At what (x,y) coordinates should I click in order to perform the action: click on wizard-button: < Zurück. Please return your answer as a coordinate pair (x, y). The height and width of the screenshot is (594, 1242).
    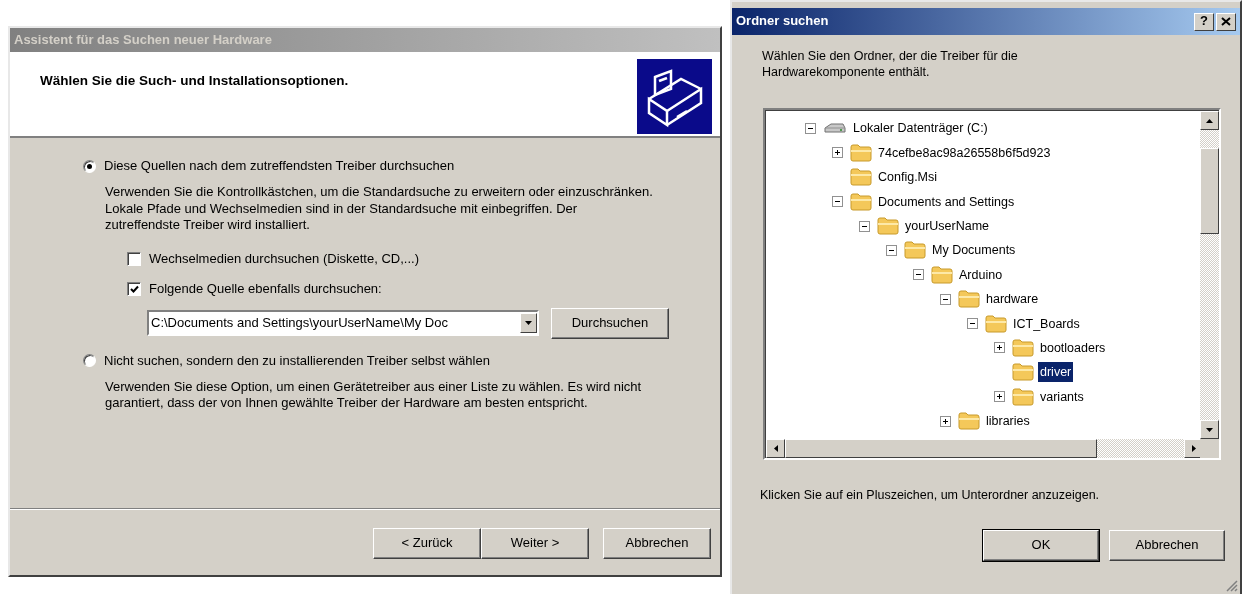
    Looking at the image, I should click on (427, 543).